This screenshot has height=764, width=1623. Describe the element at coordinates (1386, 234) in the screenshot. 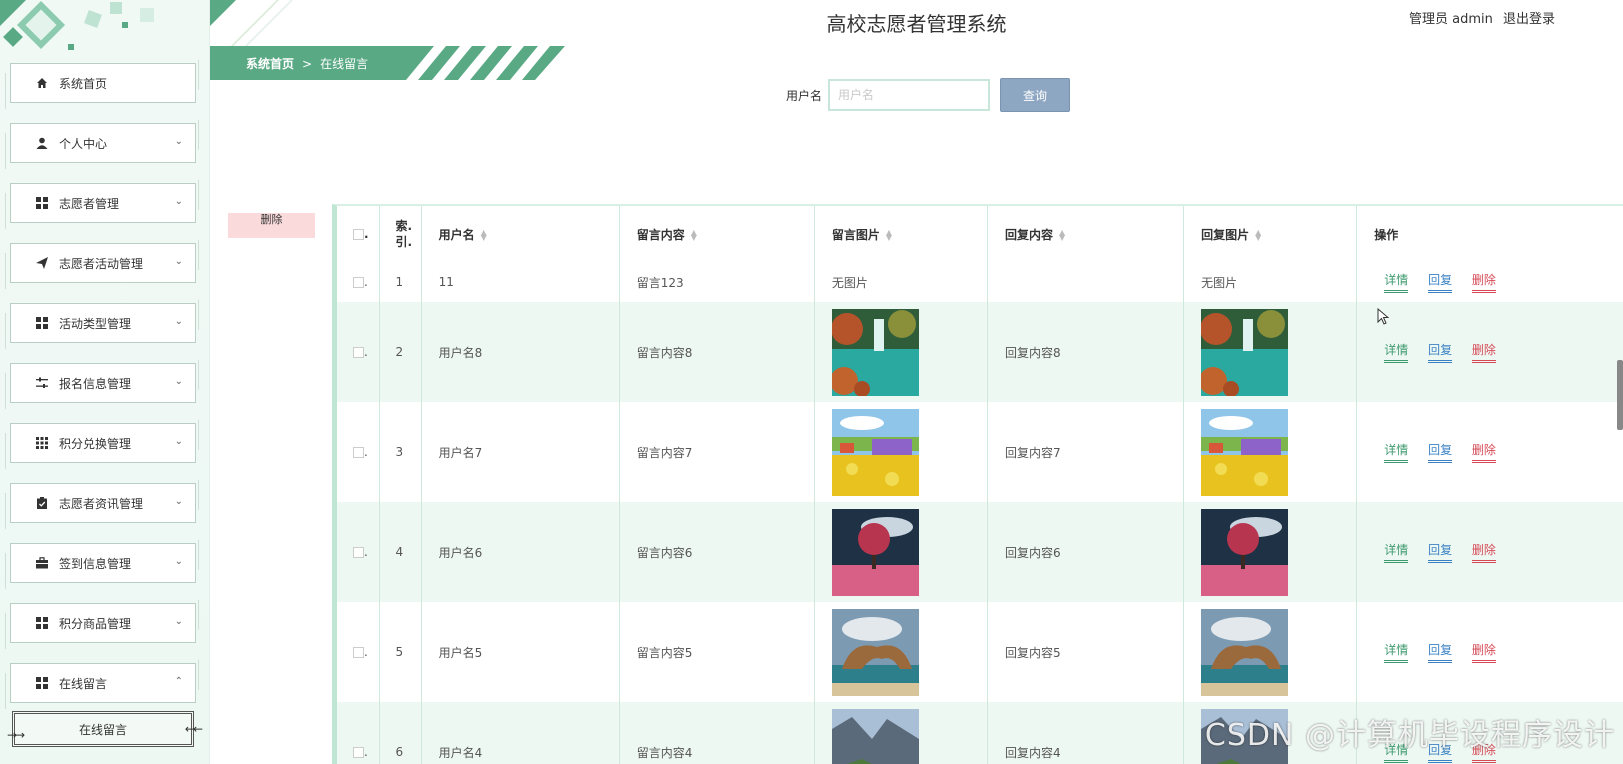

I see `column-header-actions: 操作` at that location.